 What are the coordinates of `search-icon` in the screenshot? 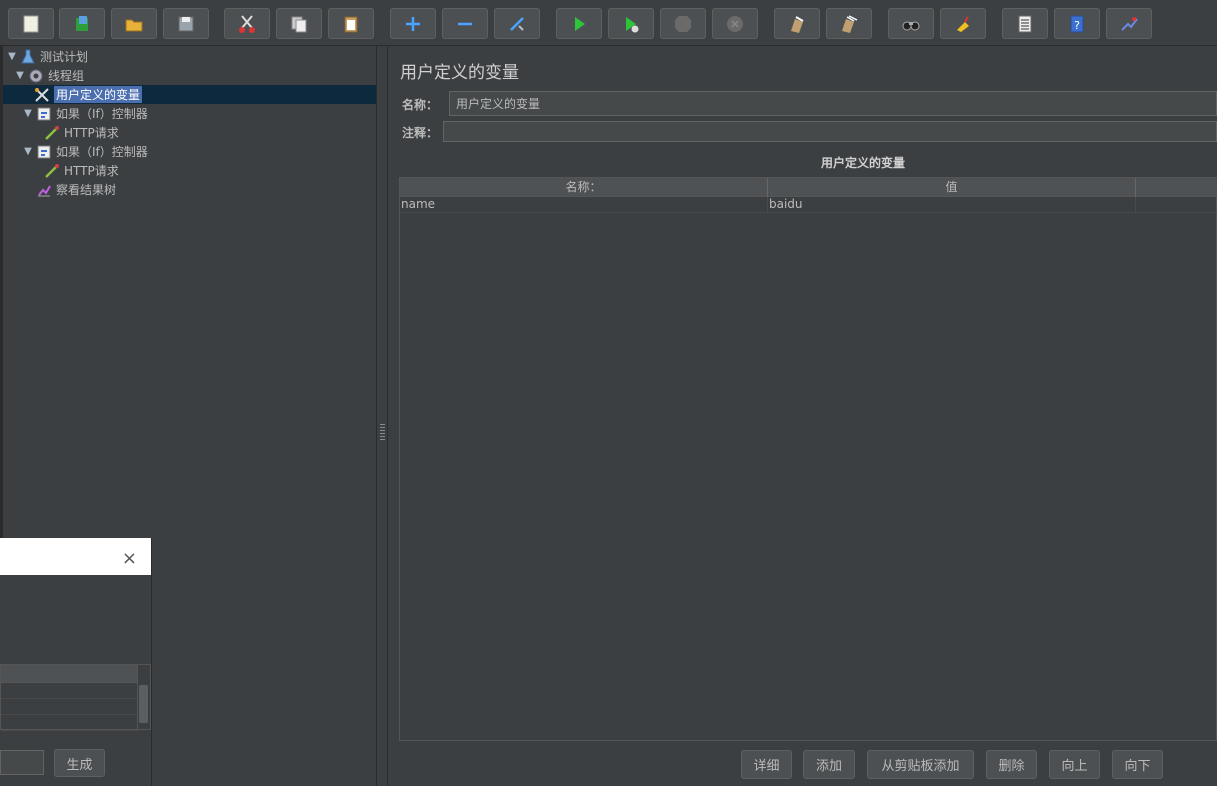 It's located at (911, 25).